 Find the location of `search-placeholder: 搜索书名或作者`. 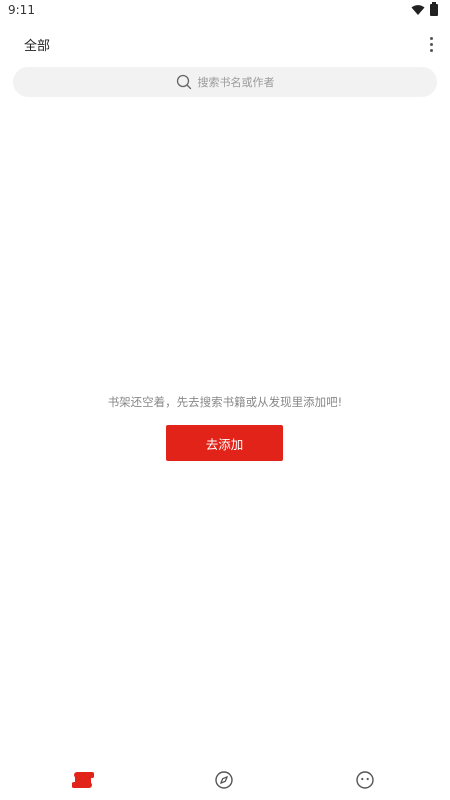

search-placeholder: 搜索书名或作者 is located at coordinates (236, 82).